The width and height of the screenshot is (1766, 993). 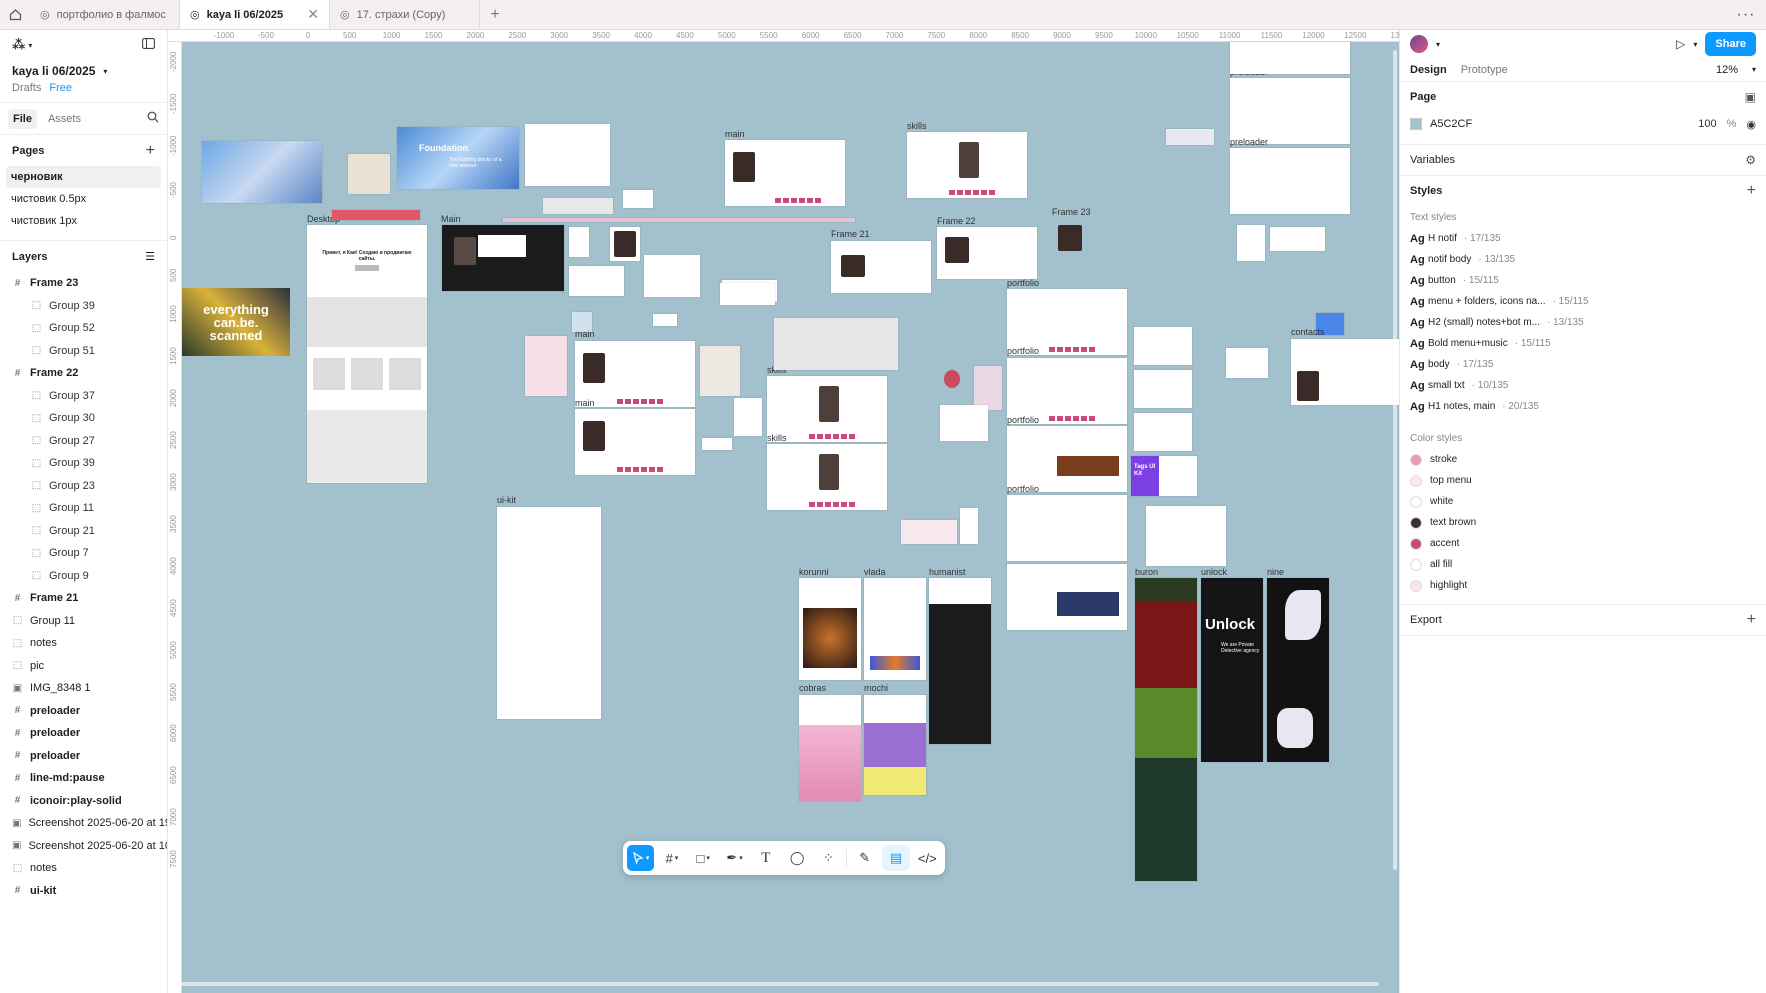 What do you see at coordinates (1395, 460) in the screenshot?
I see `vertical-scrollbar` at bounding box center [1395, 460].